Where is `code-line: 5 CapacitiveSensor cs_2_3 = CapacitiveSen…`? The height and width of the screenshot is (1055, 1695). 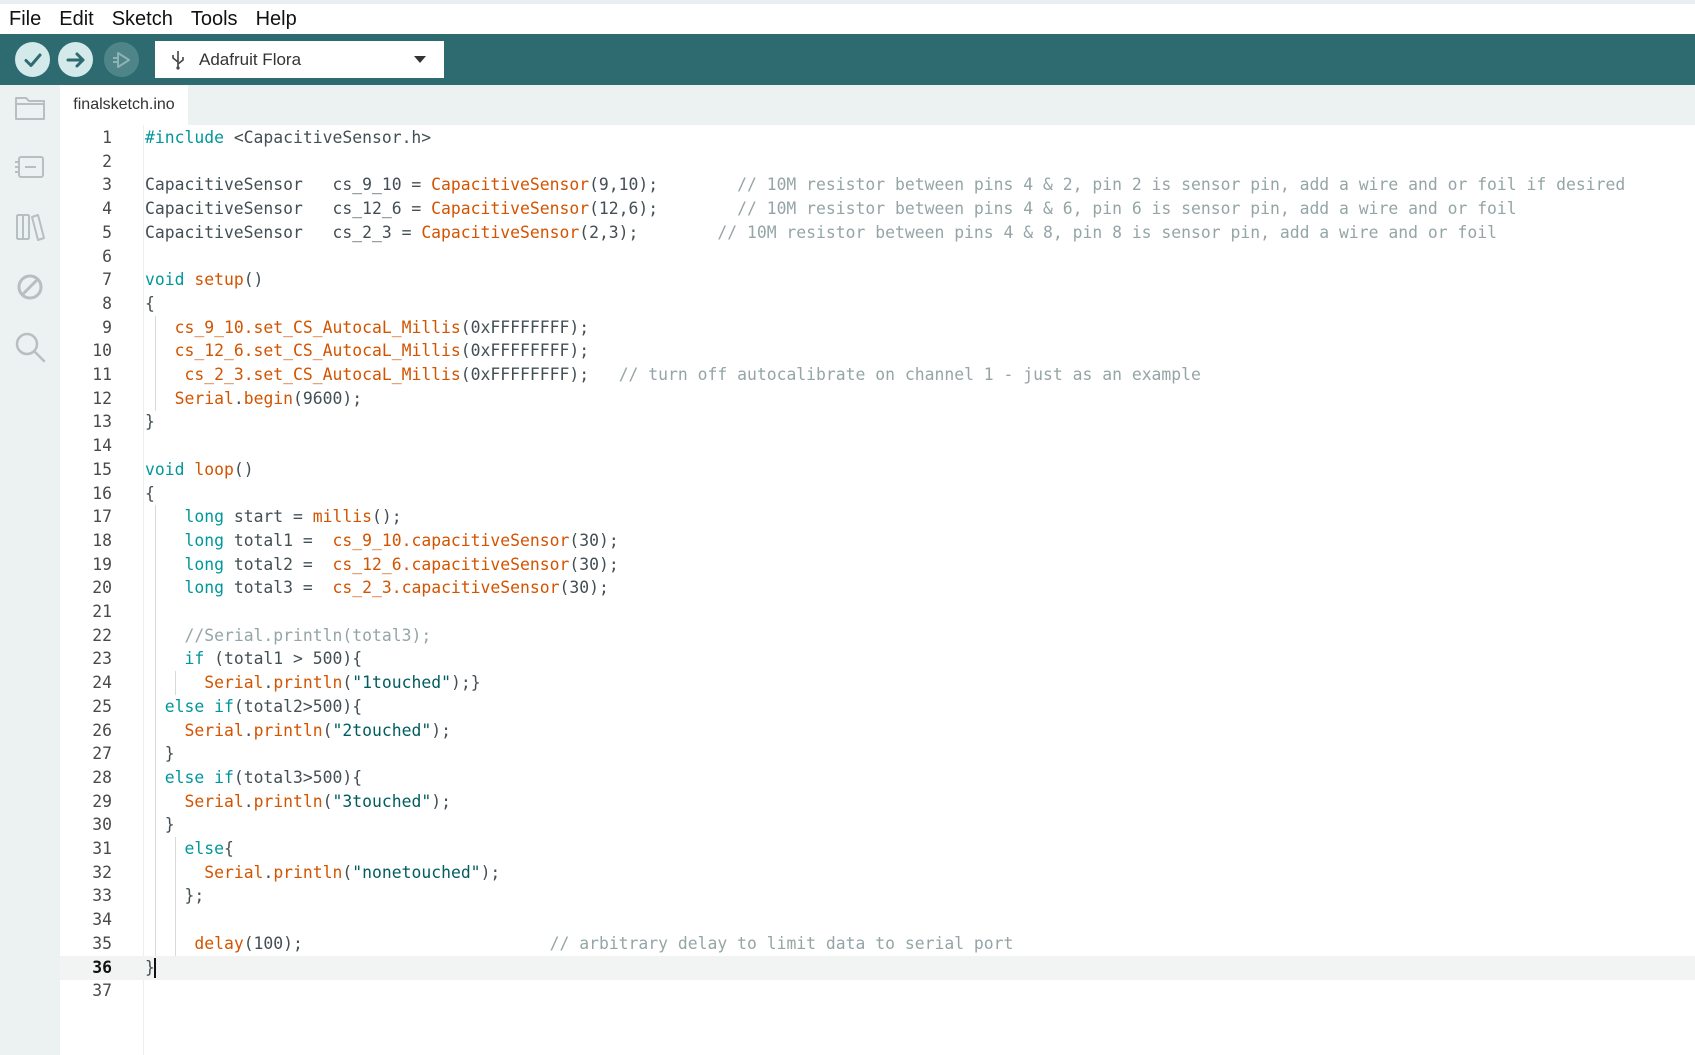
code-line: 5 CapacitiveSensor cs_2_3 = CapacitiveSen… is located at coordinates (877, 233).